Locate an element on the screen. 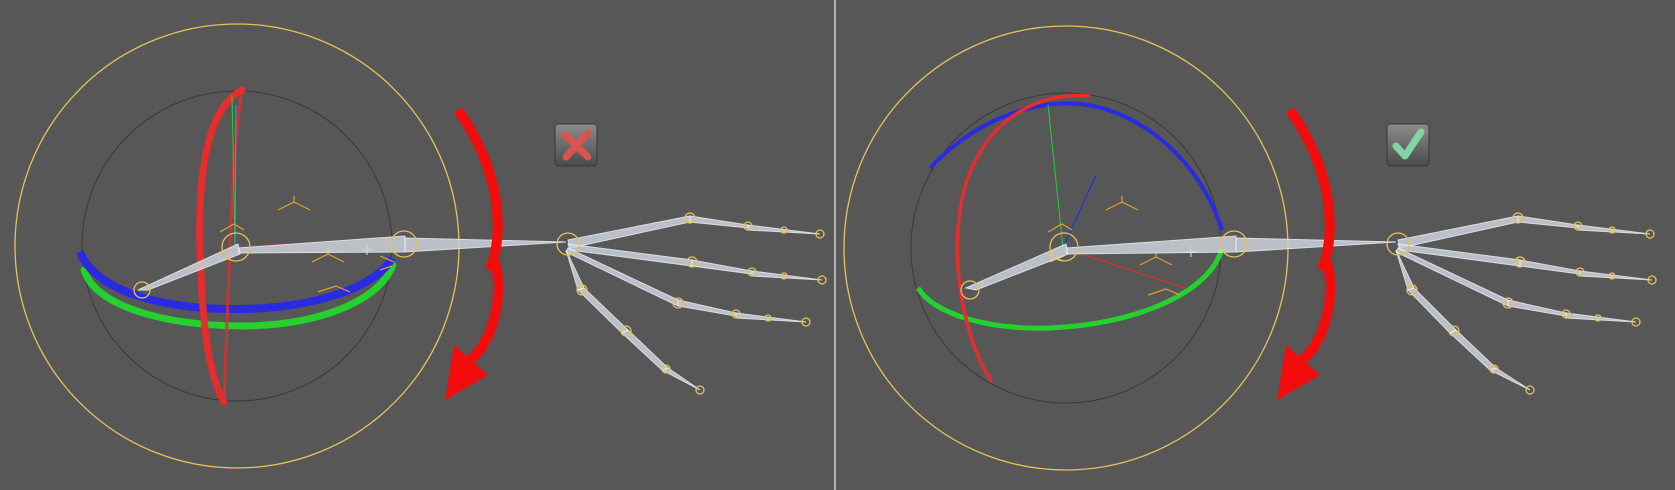 This screenshot has width=1675, height=490. correct-badge is located at coordinates (1408, 145).